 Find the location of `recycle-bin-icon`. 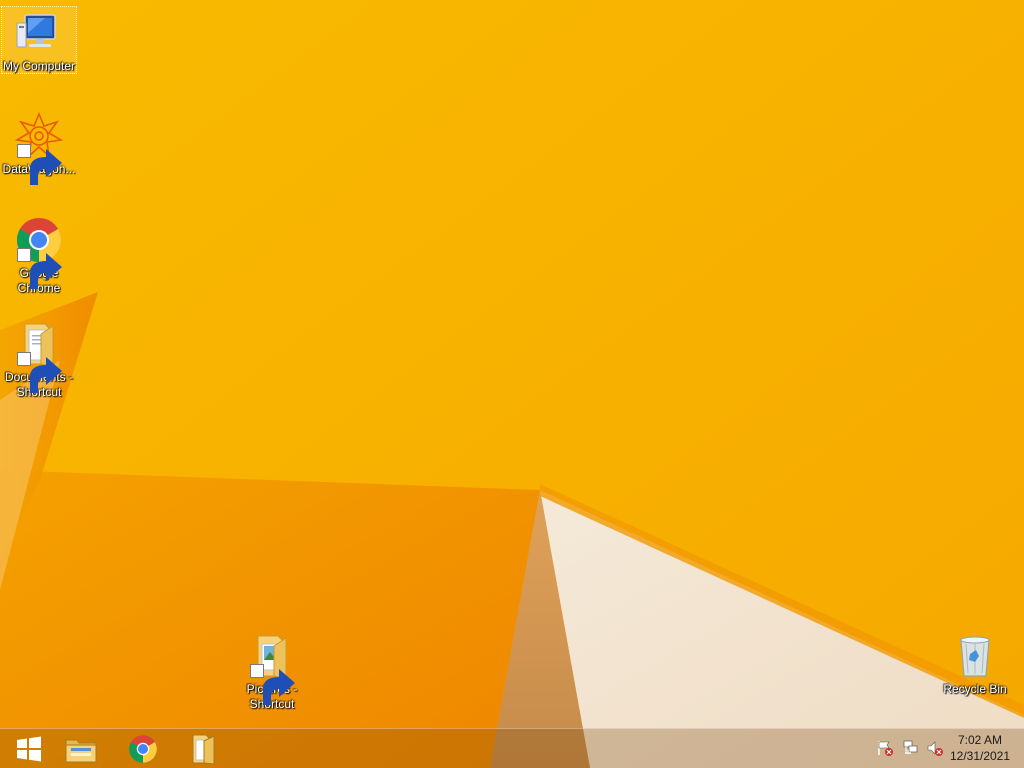

recycle-bin-icon is located at coordinates (975, 656).